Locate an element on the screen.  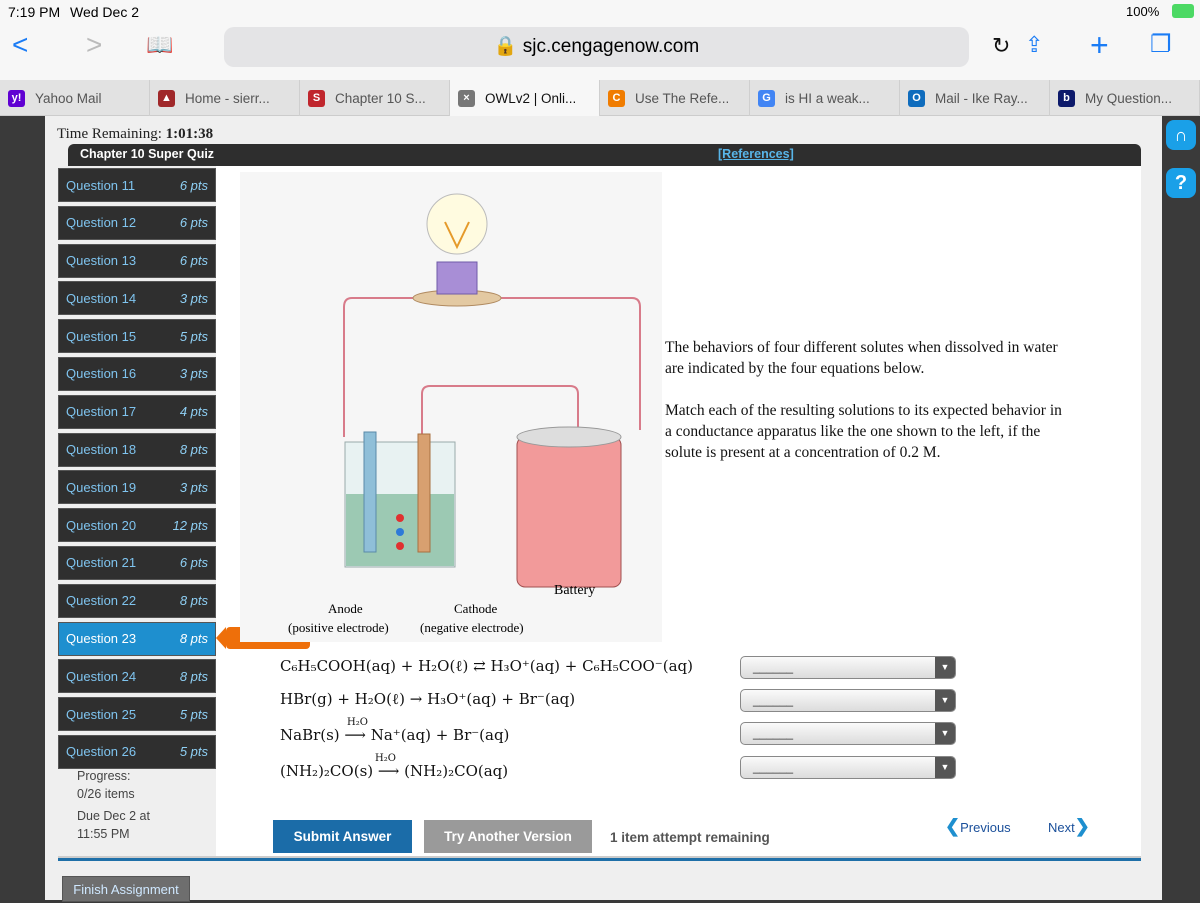
help-icon: ? is located at coordinates (1181, 183).